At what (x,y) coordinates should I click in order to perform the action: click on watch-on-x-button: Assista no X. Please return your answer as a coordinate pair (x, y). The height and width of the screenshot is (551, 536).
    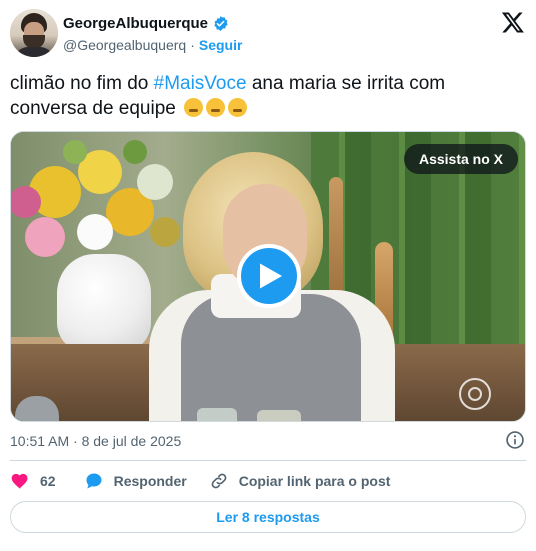
    Looking at the image, I should click on (461, 159).